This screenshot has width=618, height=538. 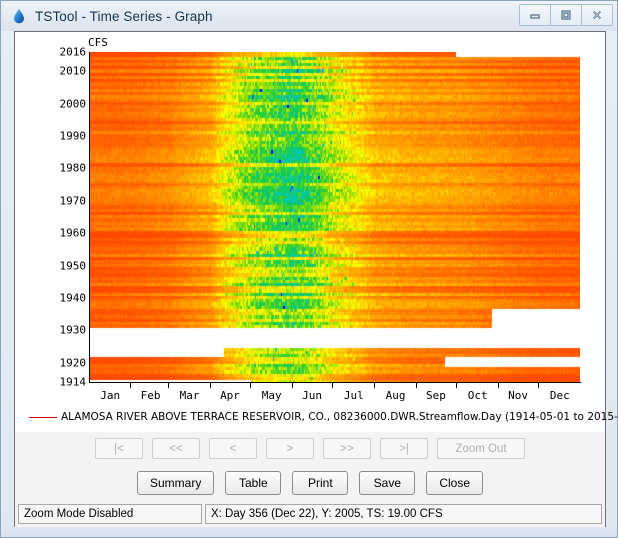 What do you see at coordinates (290, 448) in the screenshot?
I see `nav-forward-button: >` at bounding box center [290, 448].